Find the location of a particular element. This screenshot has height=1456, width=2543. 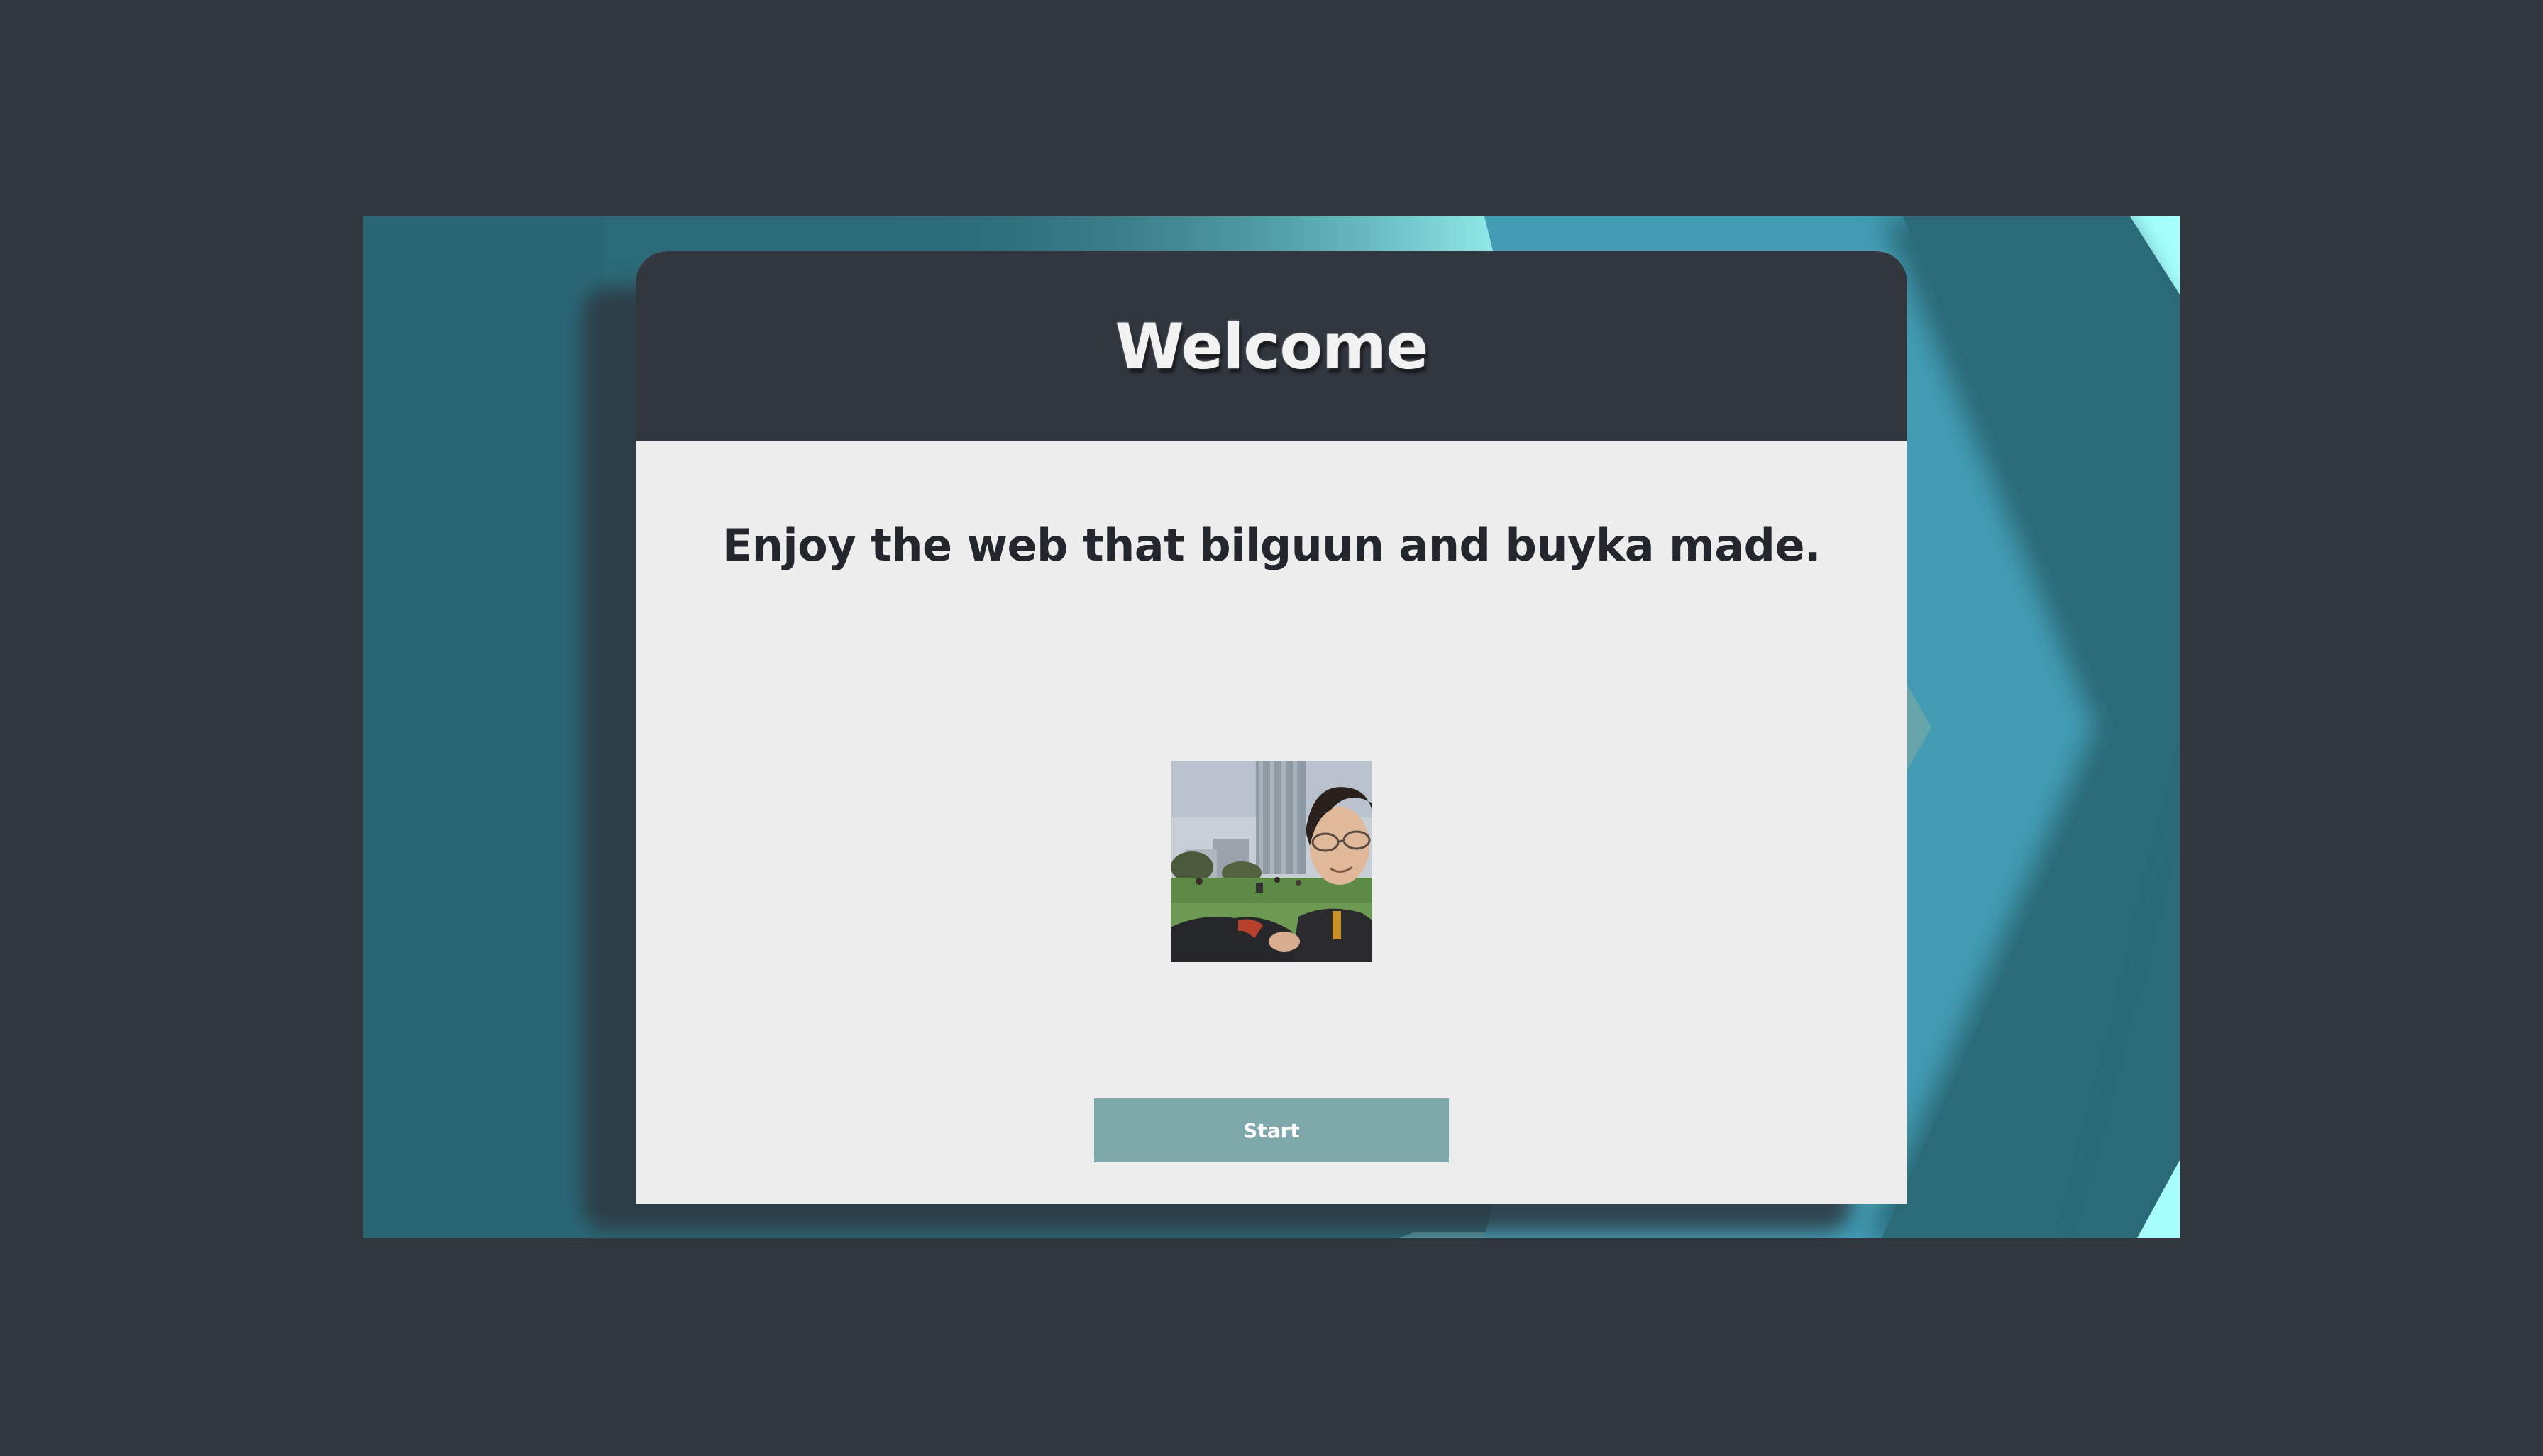

profile-photo-graphic is located at coordinates (1271, 861).